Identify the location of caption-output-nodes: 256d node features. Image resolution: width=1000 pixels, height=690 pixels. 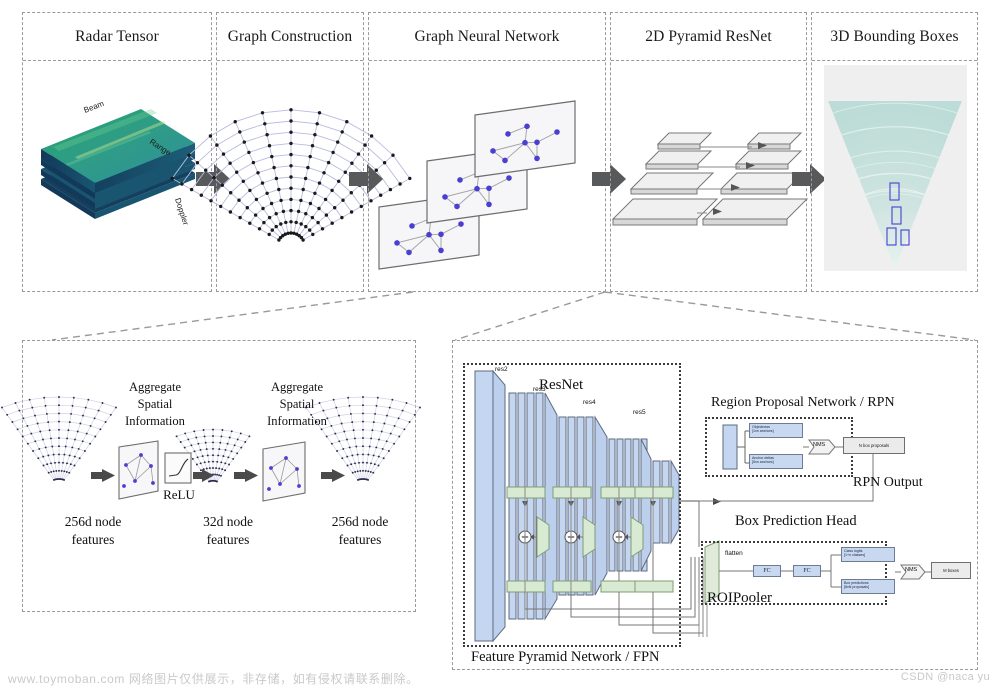
(360, 531).